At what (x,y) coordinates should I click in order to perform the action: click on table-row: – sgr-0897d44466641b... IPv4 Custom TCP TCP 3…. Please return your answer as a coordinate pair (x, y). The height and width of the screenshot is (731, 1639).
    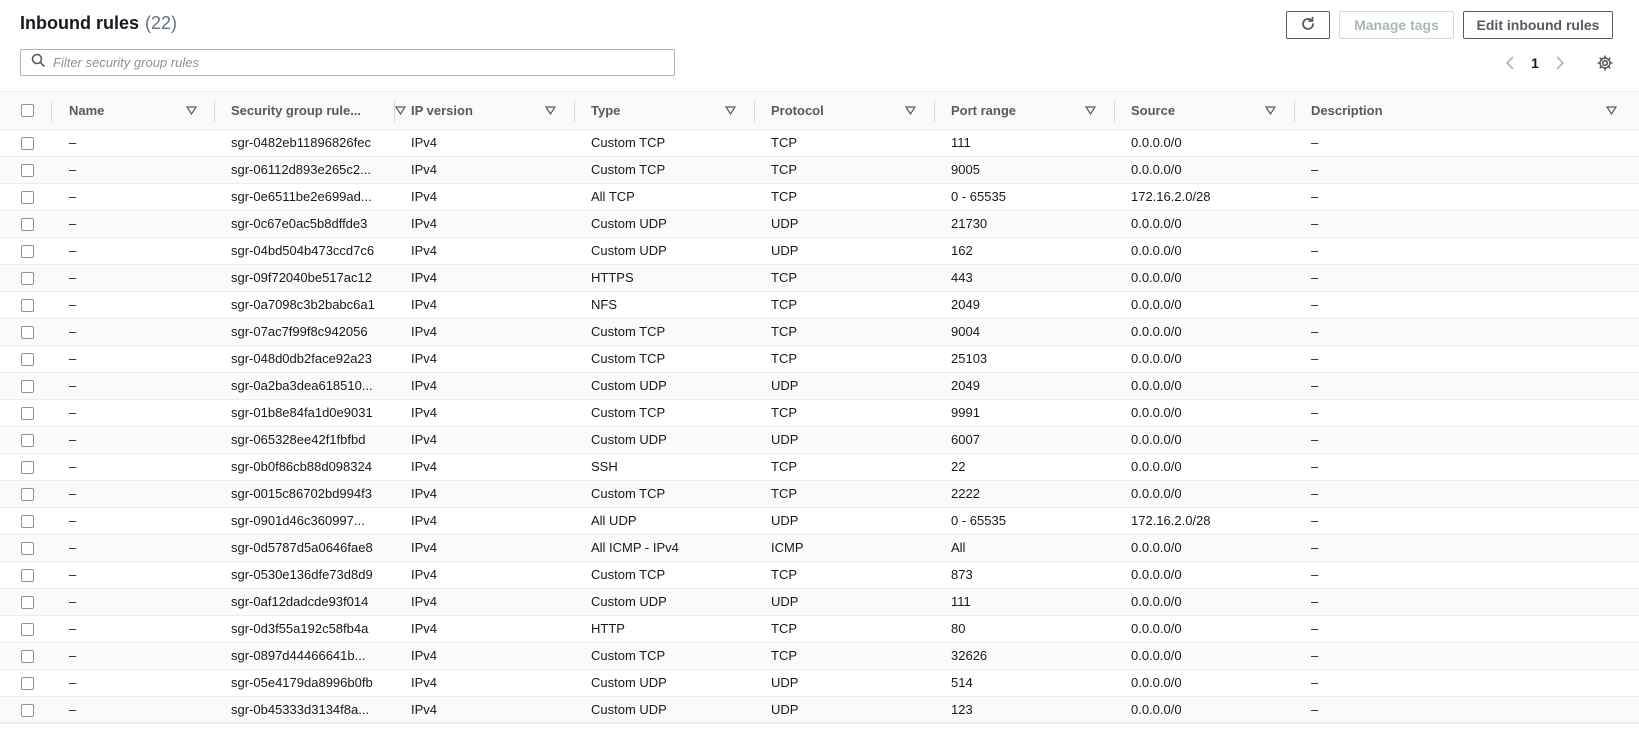
    Looking at the image, I should click on (819, 656).